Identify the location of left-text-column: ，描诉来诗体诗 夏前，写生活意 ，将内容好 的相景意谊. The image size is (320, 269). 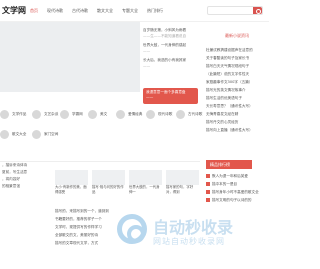
(26, 176).